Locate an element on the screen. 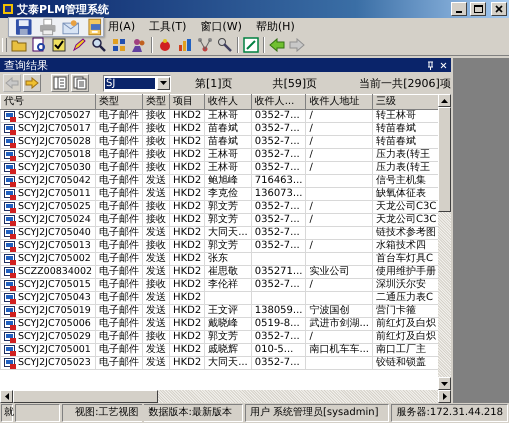 Image resolution: width=509 pixels, height=423 pixels. network-icon is located at coordinates (205, 45).